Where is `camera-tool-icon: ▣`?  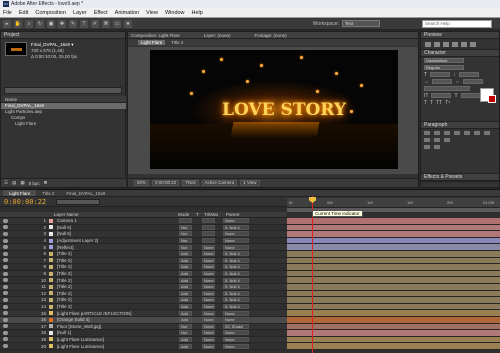
camera-tool-icon: ▣ is located at coordinates (51, 23).